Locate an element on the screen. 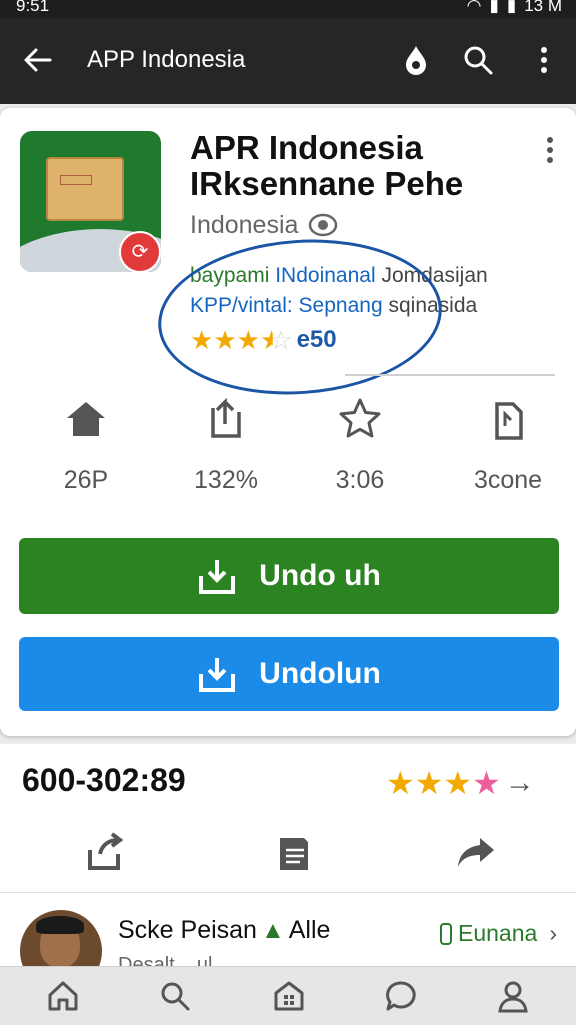 The height and width of the screenshot is (1025, 576). phone-number: 600-302:89 is located at coordinates (104, 780).